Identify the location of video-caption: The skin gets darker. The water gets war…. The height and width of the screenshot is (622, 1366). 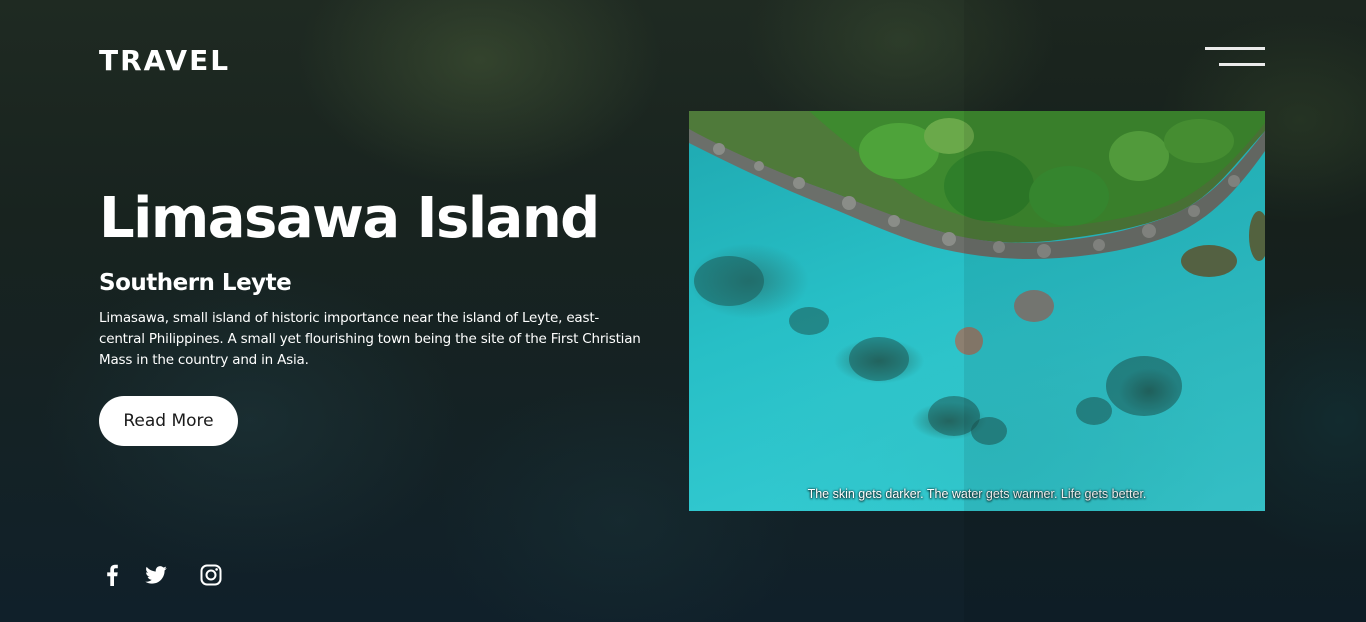
(977, 494).